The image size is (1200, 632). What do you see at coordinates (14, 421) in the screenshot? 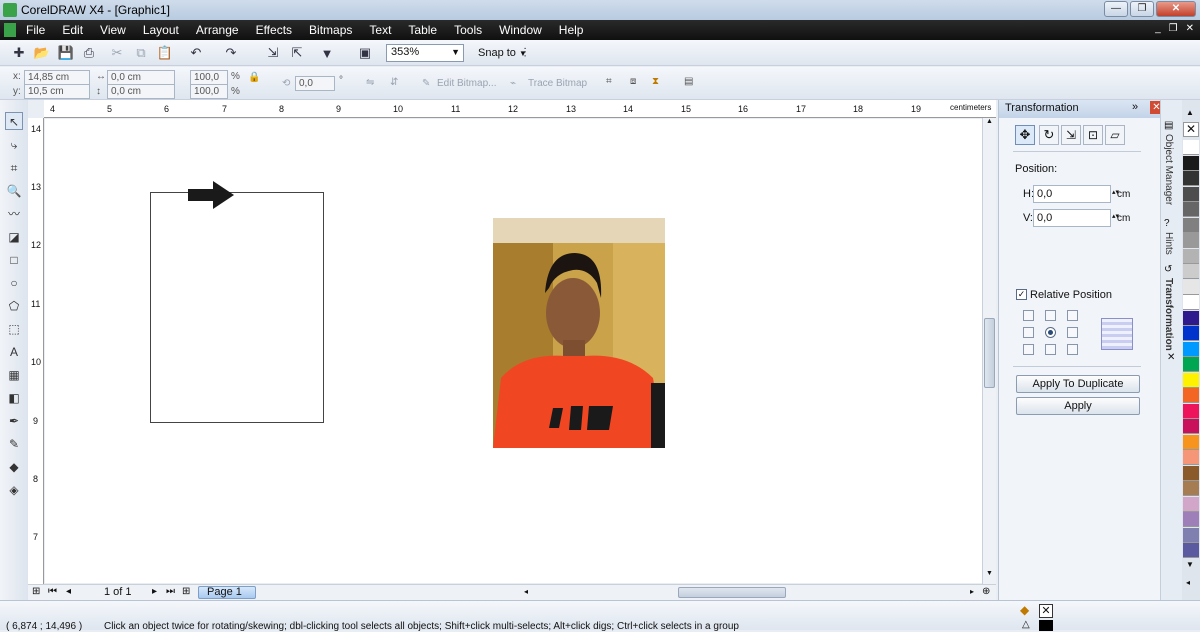
I see `eyedropper-tool-icon: ✒` at bounding box center [14, 421].